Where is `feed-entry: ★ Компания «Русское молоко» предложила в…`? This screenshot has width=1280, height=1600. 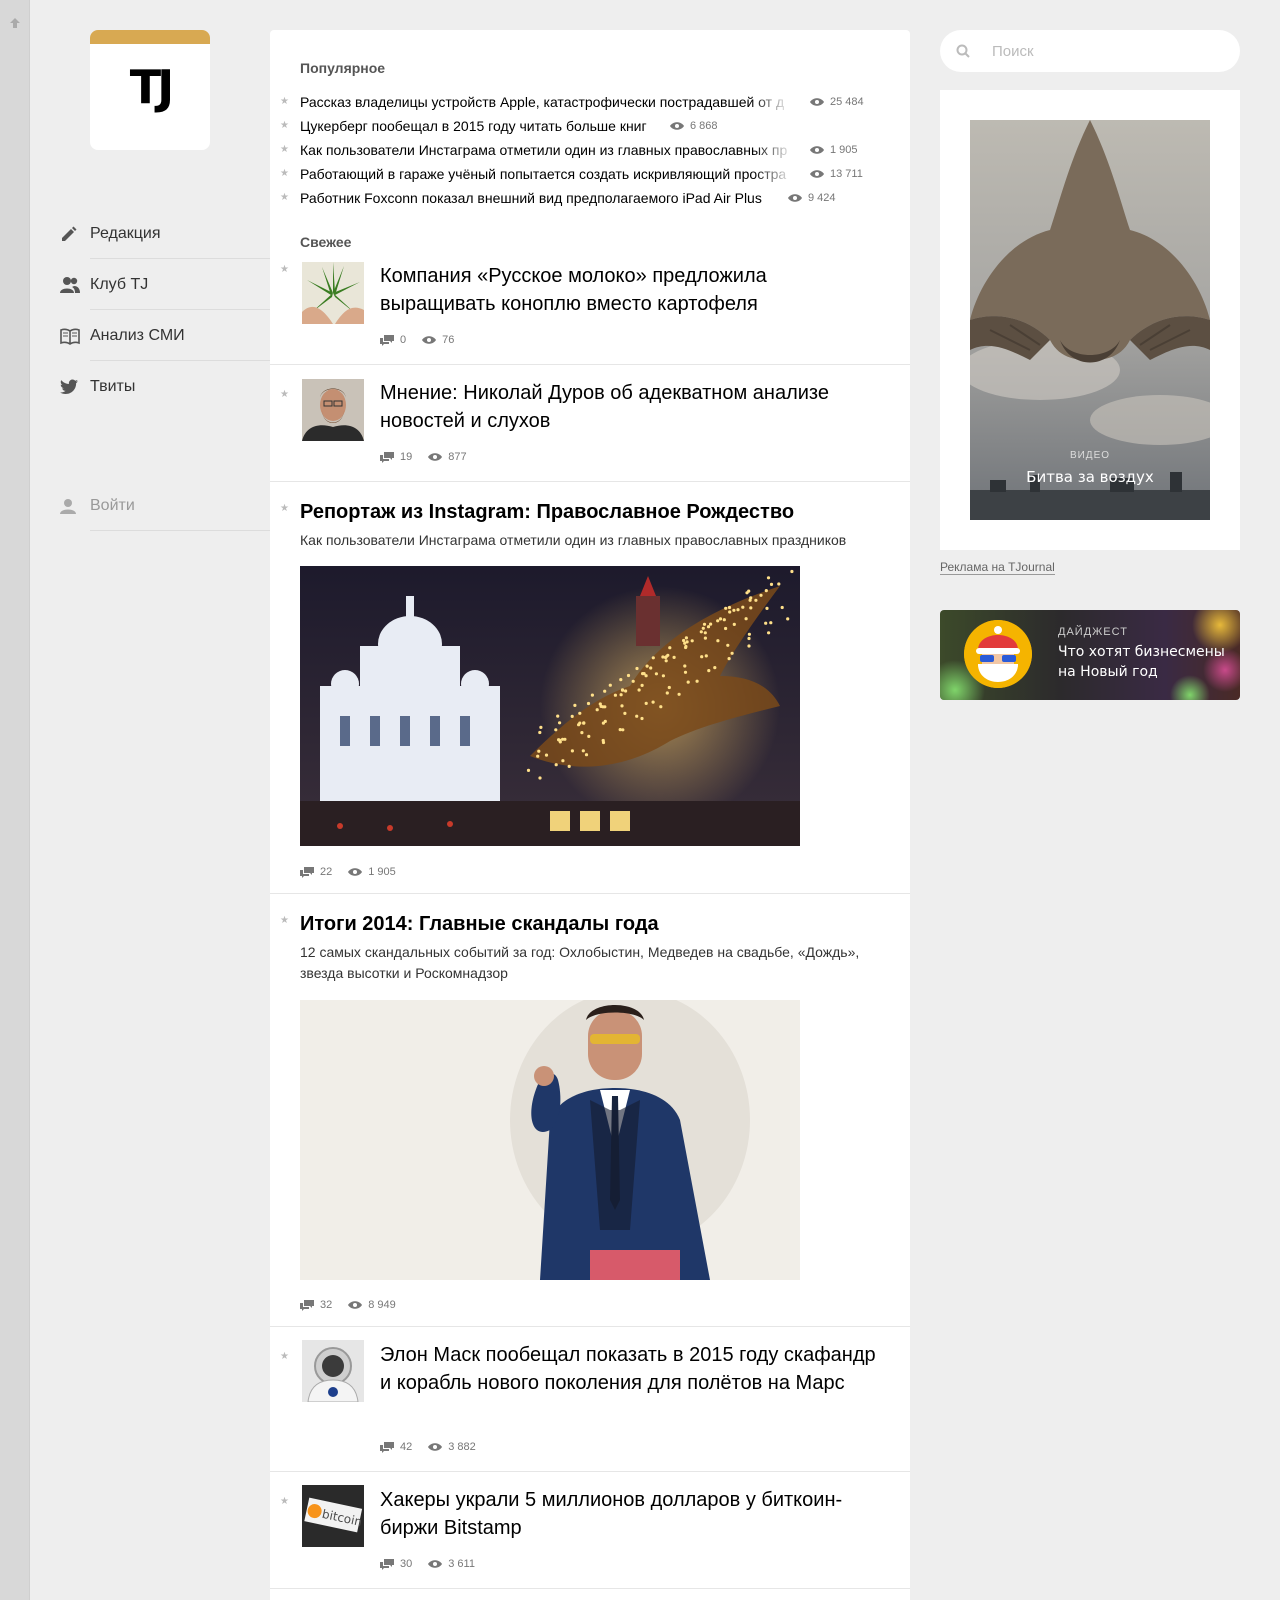 feed-entry: ★ Компания «Русское молоко» предложила в… is located at coordinates (590, 307).